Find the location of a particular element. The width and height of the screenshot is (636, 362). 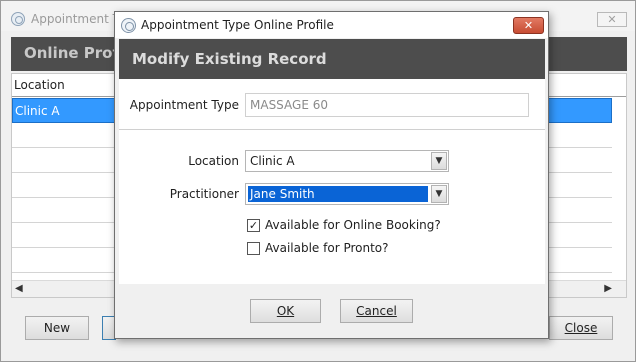

arrow-right-icon: ▶ is located at coordinates (608, 288).